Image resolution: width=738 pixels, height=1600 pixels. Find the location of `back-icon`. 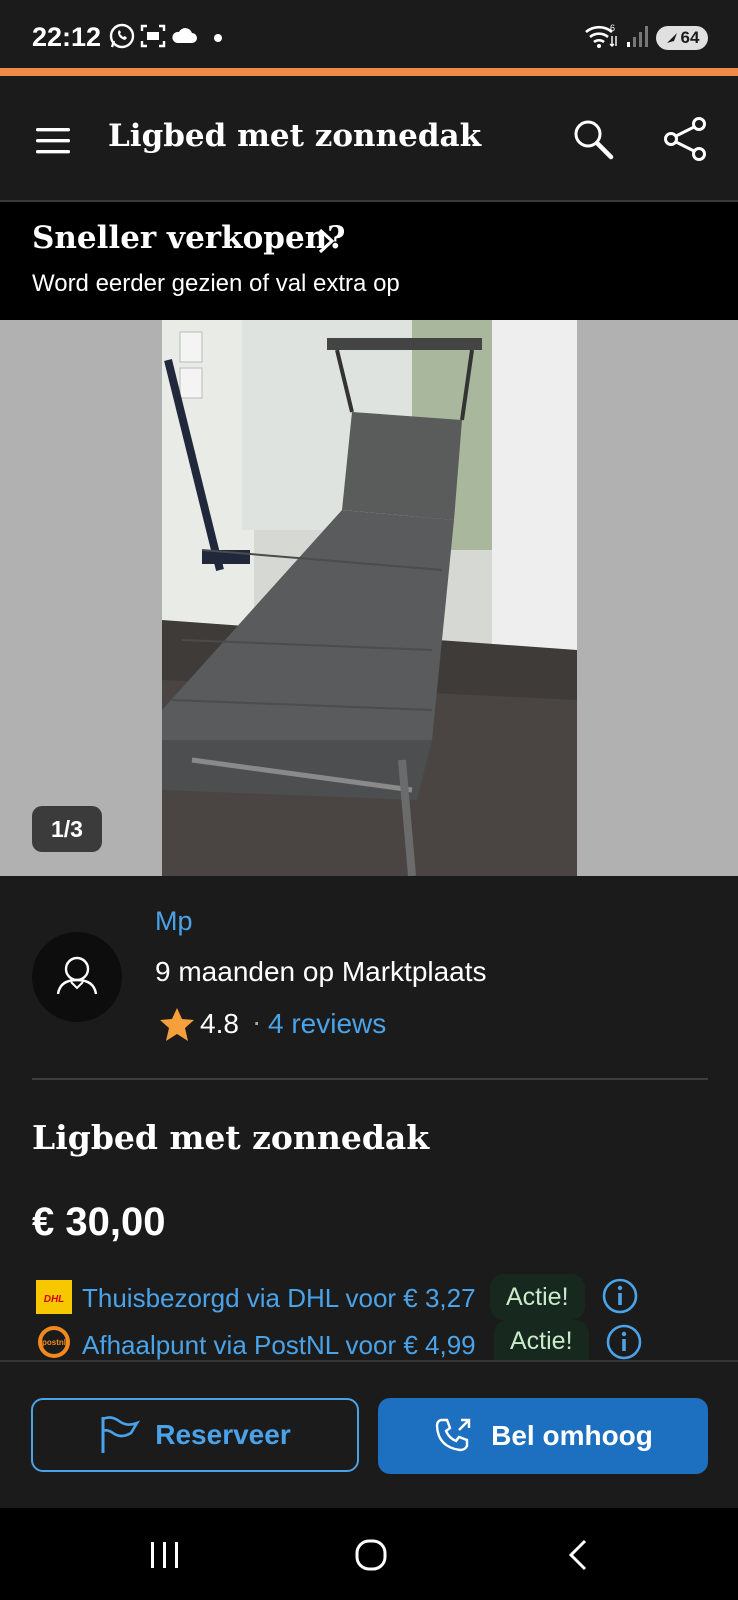

back-icon is located at coordinates (578, 1555).